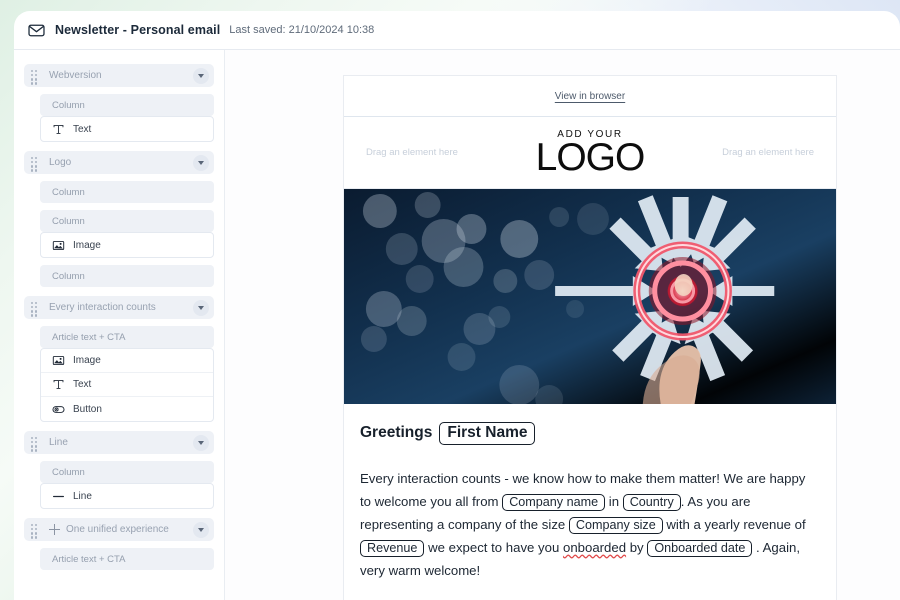  I want to click on sidebar-block-header: Webversion, so click(119, 75).